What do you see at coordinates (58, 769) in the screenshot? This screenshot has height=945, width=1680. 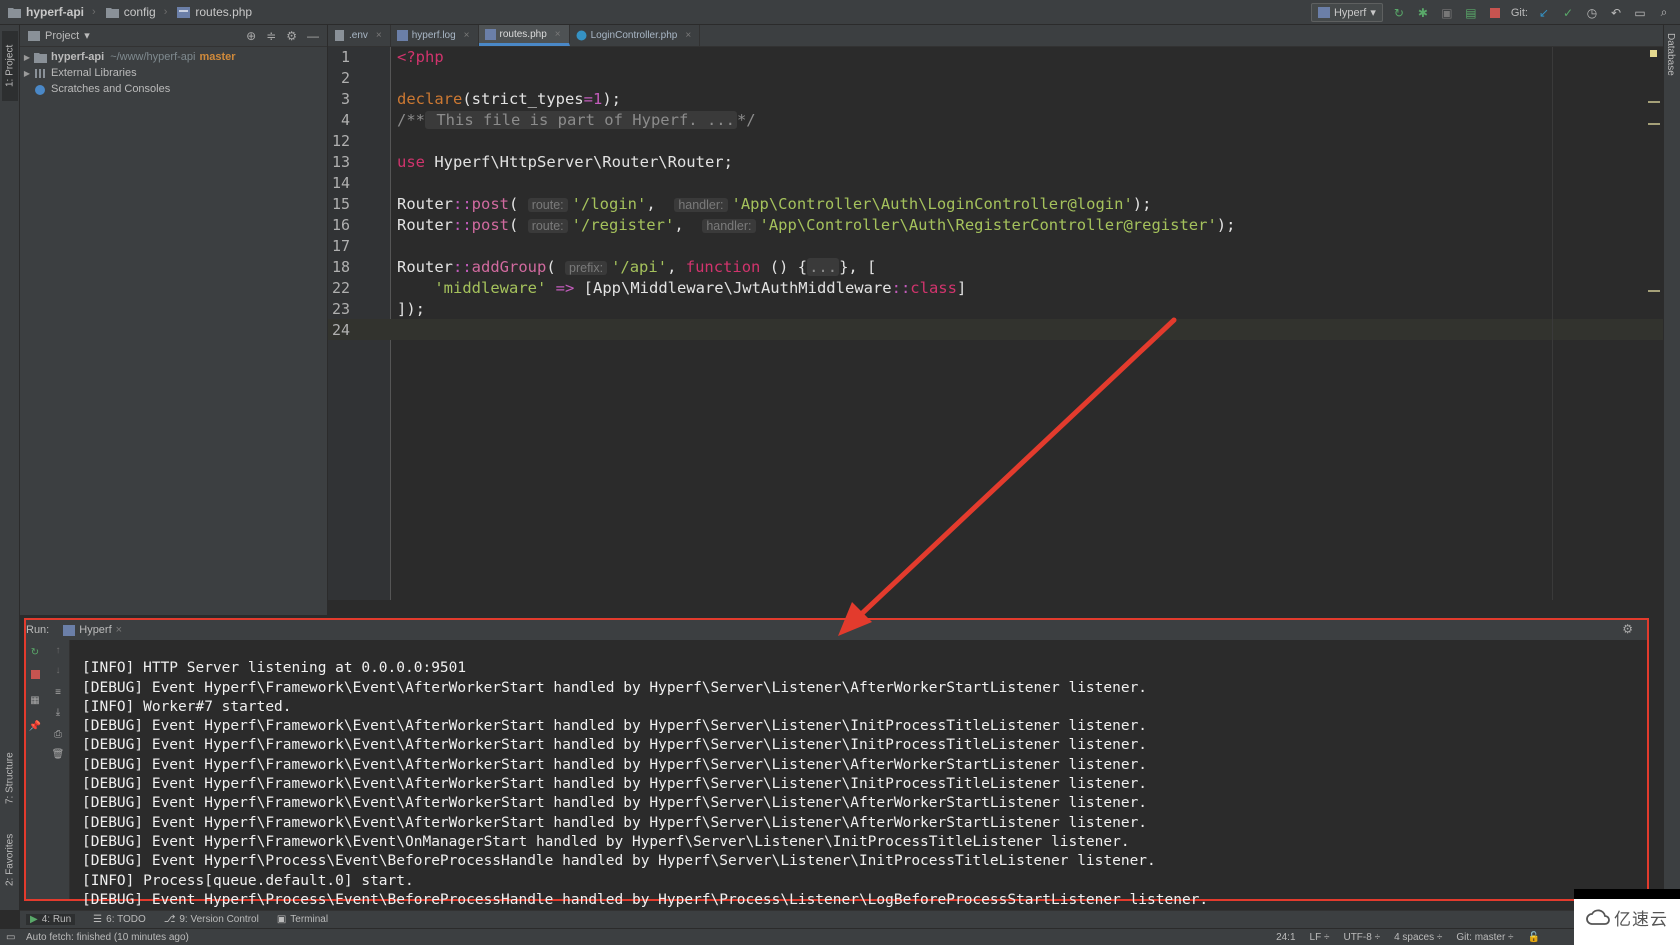 I see `console-actions-toolbar: ↑ ↓ ≡ ⤓ ⎙ 🗑` at bounding box center [58, 769].